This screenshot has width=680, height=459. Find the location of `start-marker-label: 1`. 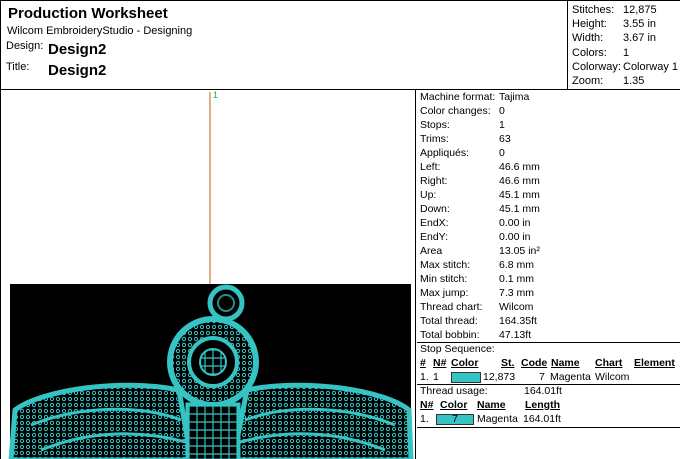

start-marker-label: 1 is located at coordinates (215, 95).